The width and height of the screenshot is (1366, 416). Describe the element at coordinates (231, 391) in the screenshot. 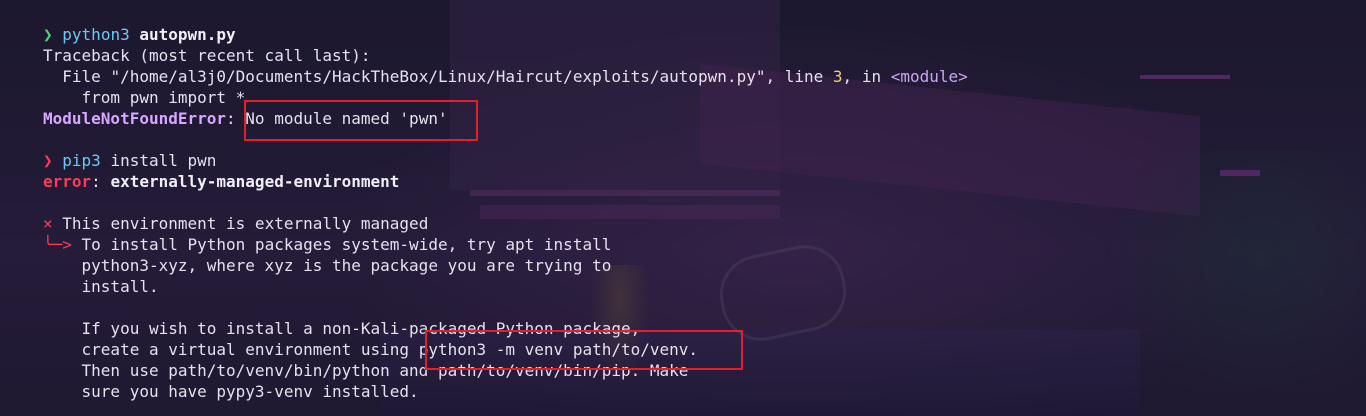

I see `pip-para2-line4: sure you have pypy3-venv installed.` at that location.